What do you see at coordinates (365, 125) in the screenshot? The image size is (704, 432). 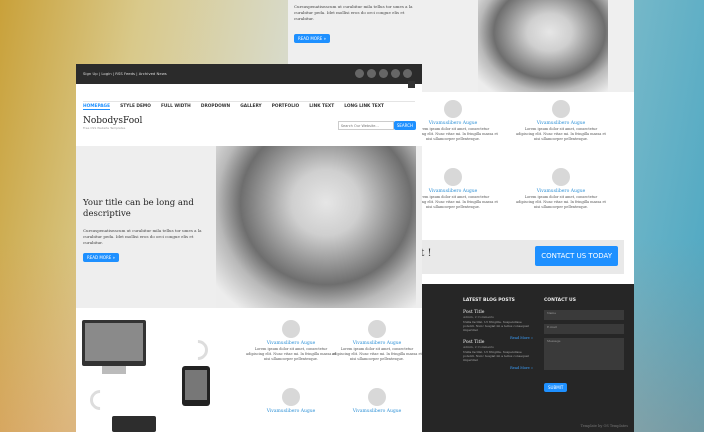 I see `search-input` at bounding box center [365, 125].